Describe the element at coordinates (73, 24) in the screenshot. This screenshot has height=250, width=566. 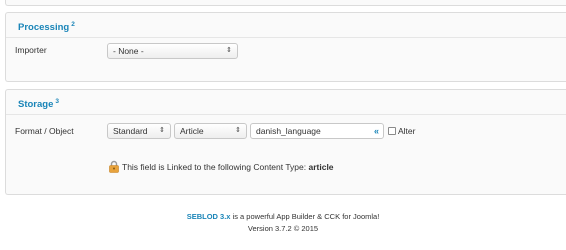
I see `processing-title-sup: 2` at that location.